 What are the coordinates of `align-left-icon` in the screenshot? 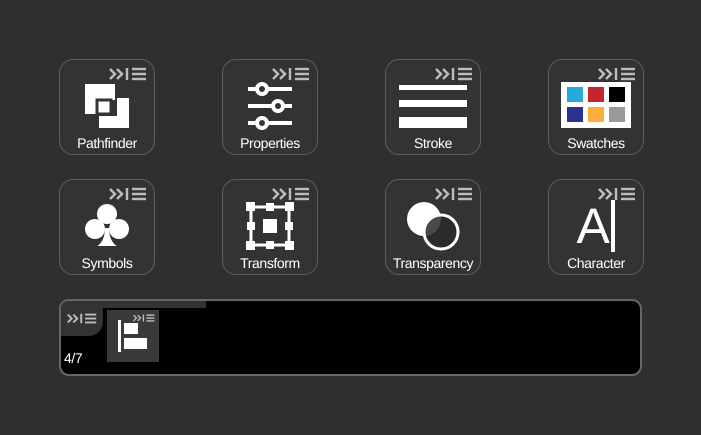 It's located at (133, 336).